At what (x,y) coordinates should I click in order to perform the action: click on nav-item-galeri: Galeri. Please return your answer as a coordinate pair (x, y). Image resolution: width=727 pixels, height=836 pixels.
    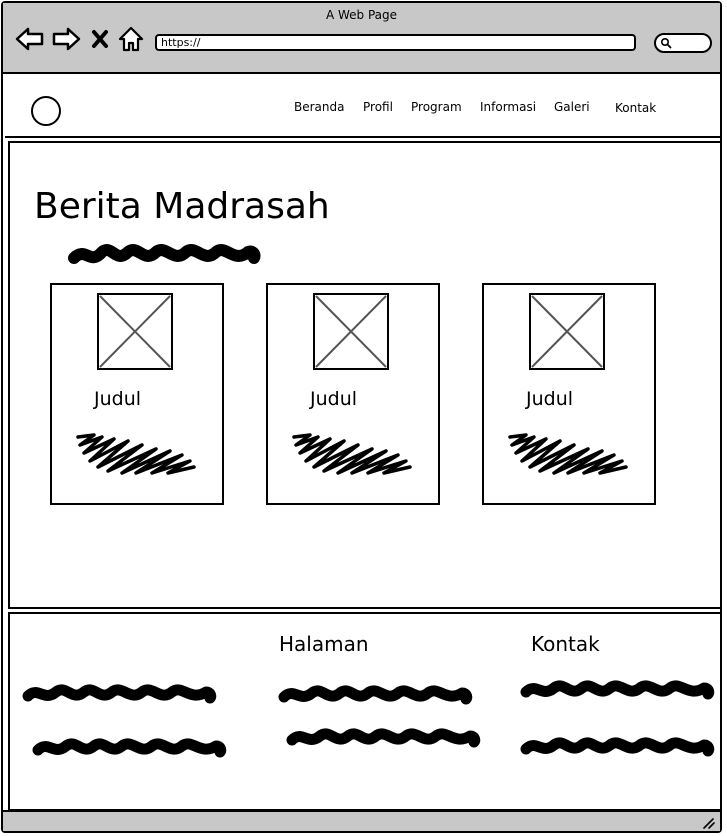
    Looking at the image, I should click on (572, 107).